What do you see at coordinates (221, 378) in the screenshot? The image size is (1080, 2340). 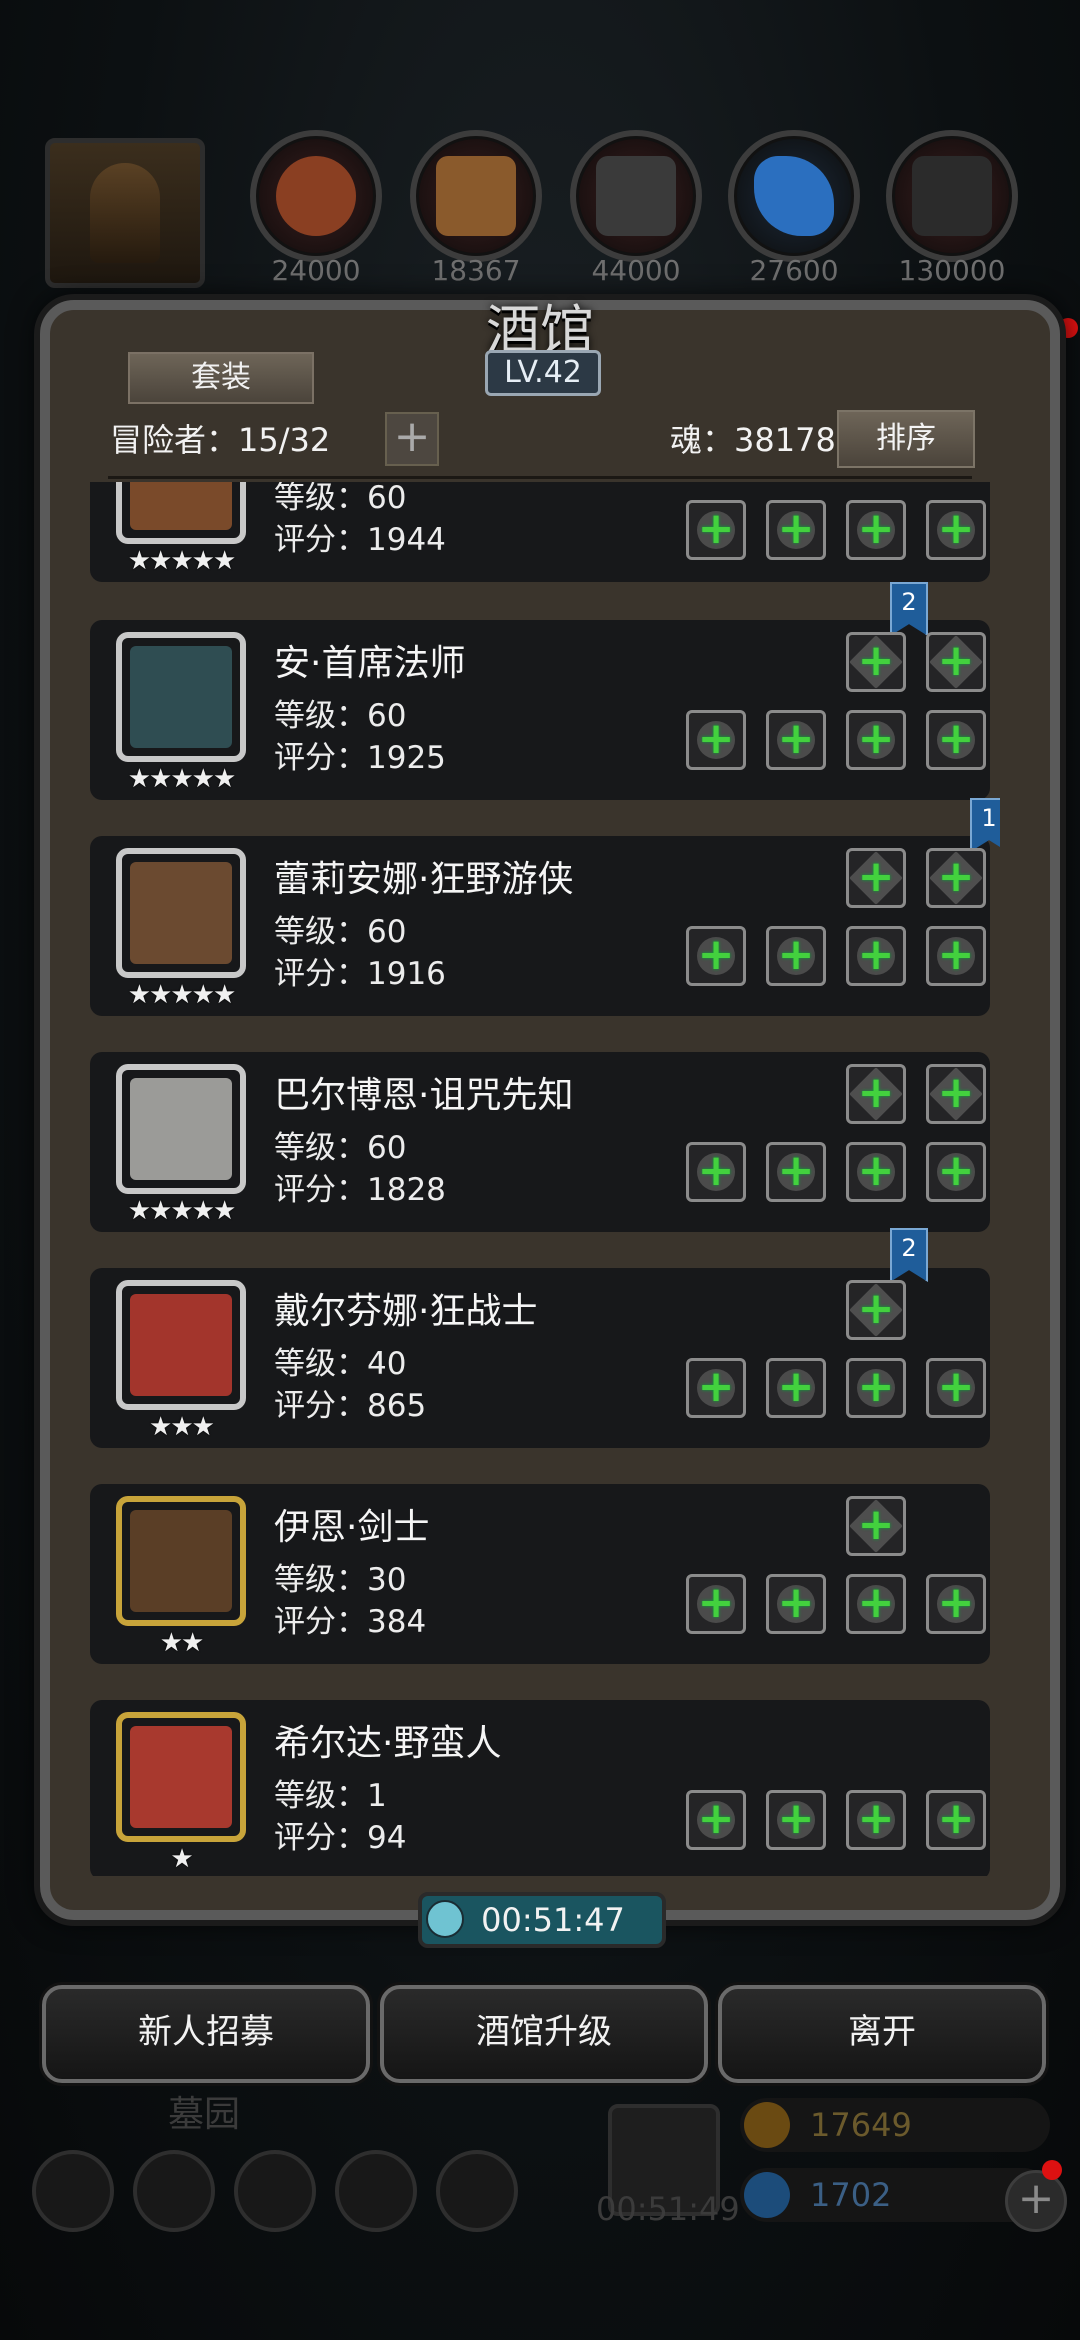 I see `set-tab-button: 套装` at bounding box center [221, 378].